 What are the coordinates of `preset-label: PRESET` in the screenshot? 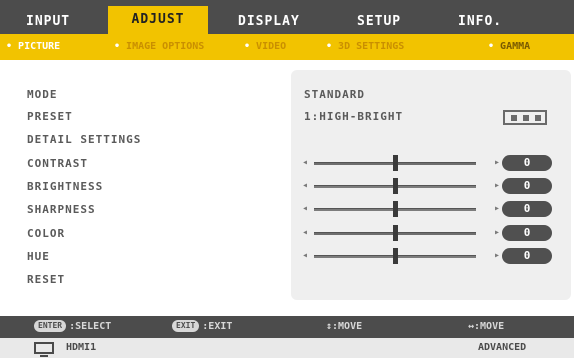 It's located at (50, 116).